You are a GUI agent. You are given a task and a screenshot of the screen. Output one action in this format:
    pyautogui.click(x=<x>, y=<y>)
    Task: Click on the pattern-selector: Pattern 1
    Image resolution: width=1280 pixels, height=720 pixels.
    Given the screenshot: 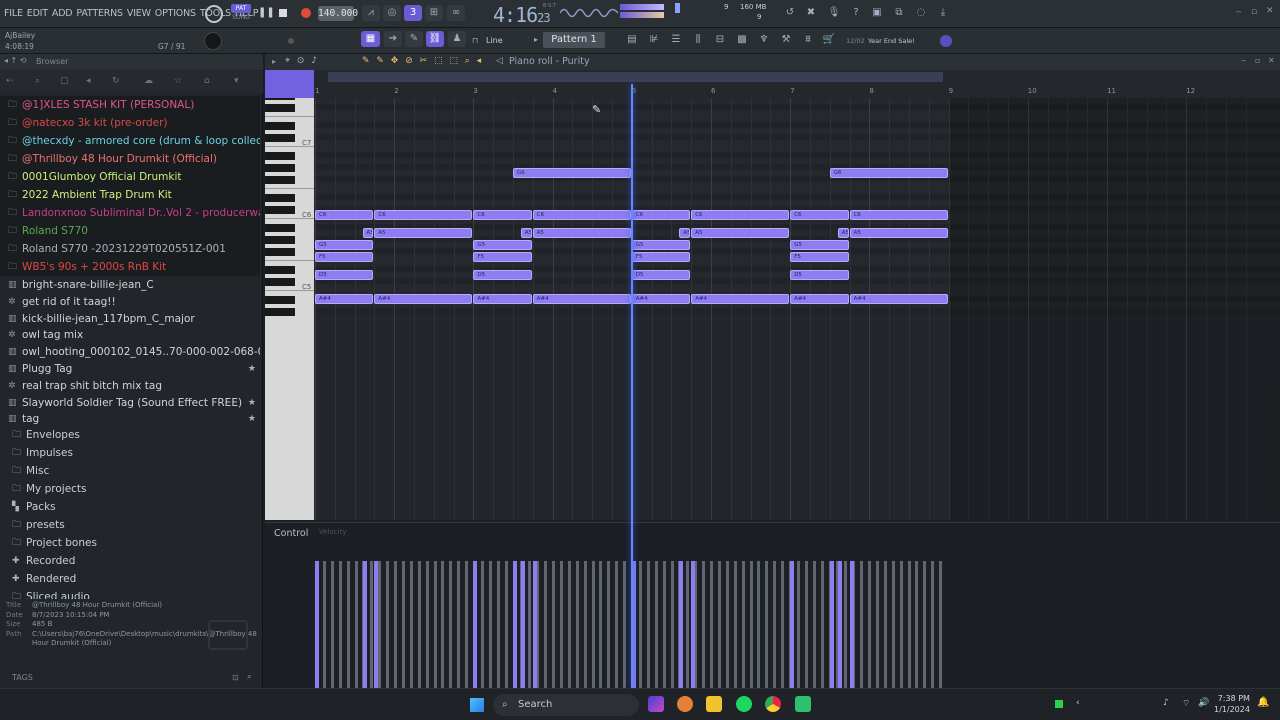 What is the action you would take?
    pyautogui.click(x=574, y=40)
    